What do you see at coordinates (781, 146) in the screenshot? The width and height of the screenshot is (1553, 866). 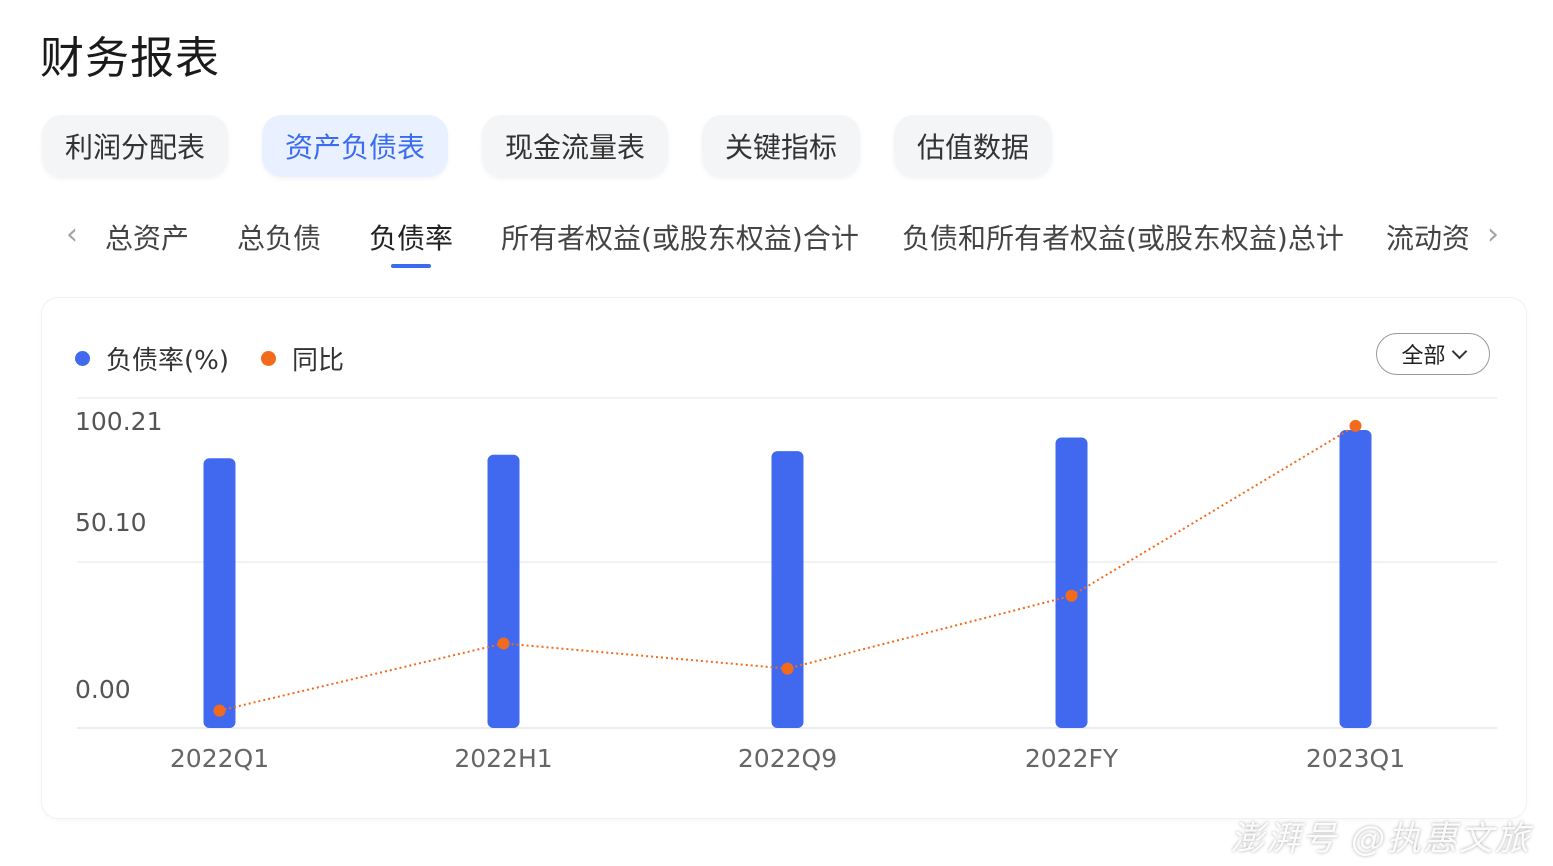 I see `tab-key-indicators: 关键指标` at bounding box center [781, 146].